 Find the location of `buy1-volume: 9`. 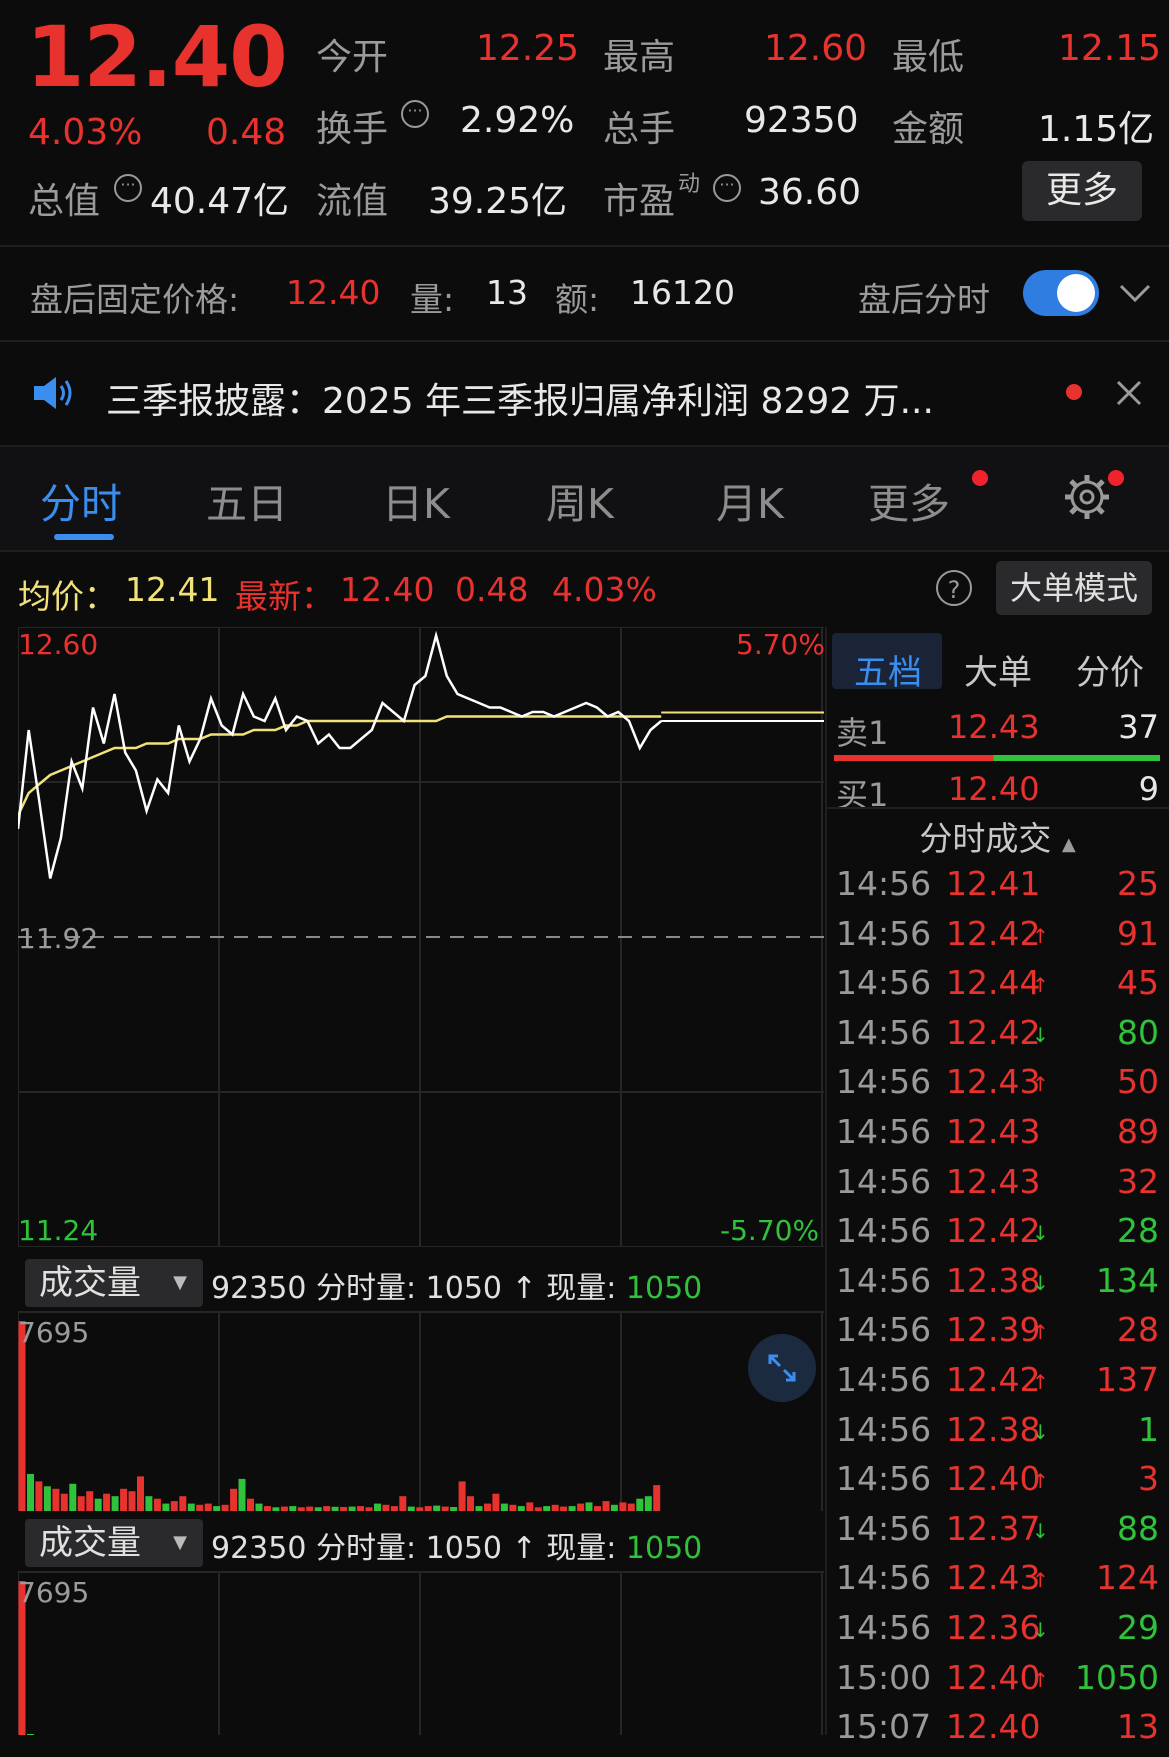

buy1-volume: 9 is located at coordinates (1148, 789).